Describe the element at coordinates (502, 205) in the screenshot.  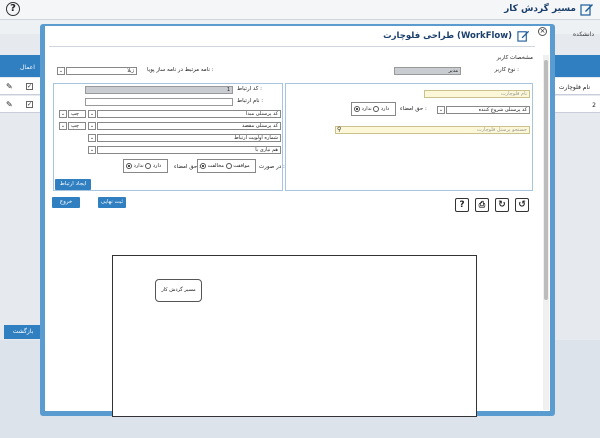
I see `refresh-icon: ↻` at that location.